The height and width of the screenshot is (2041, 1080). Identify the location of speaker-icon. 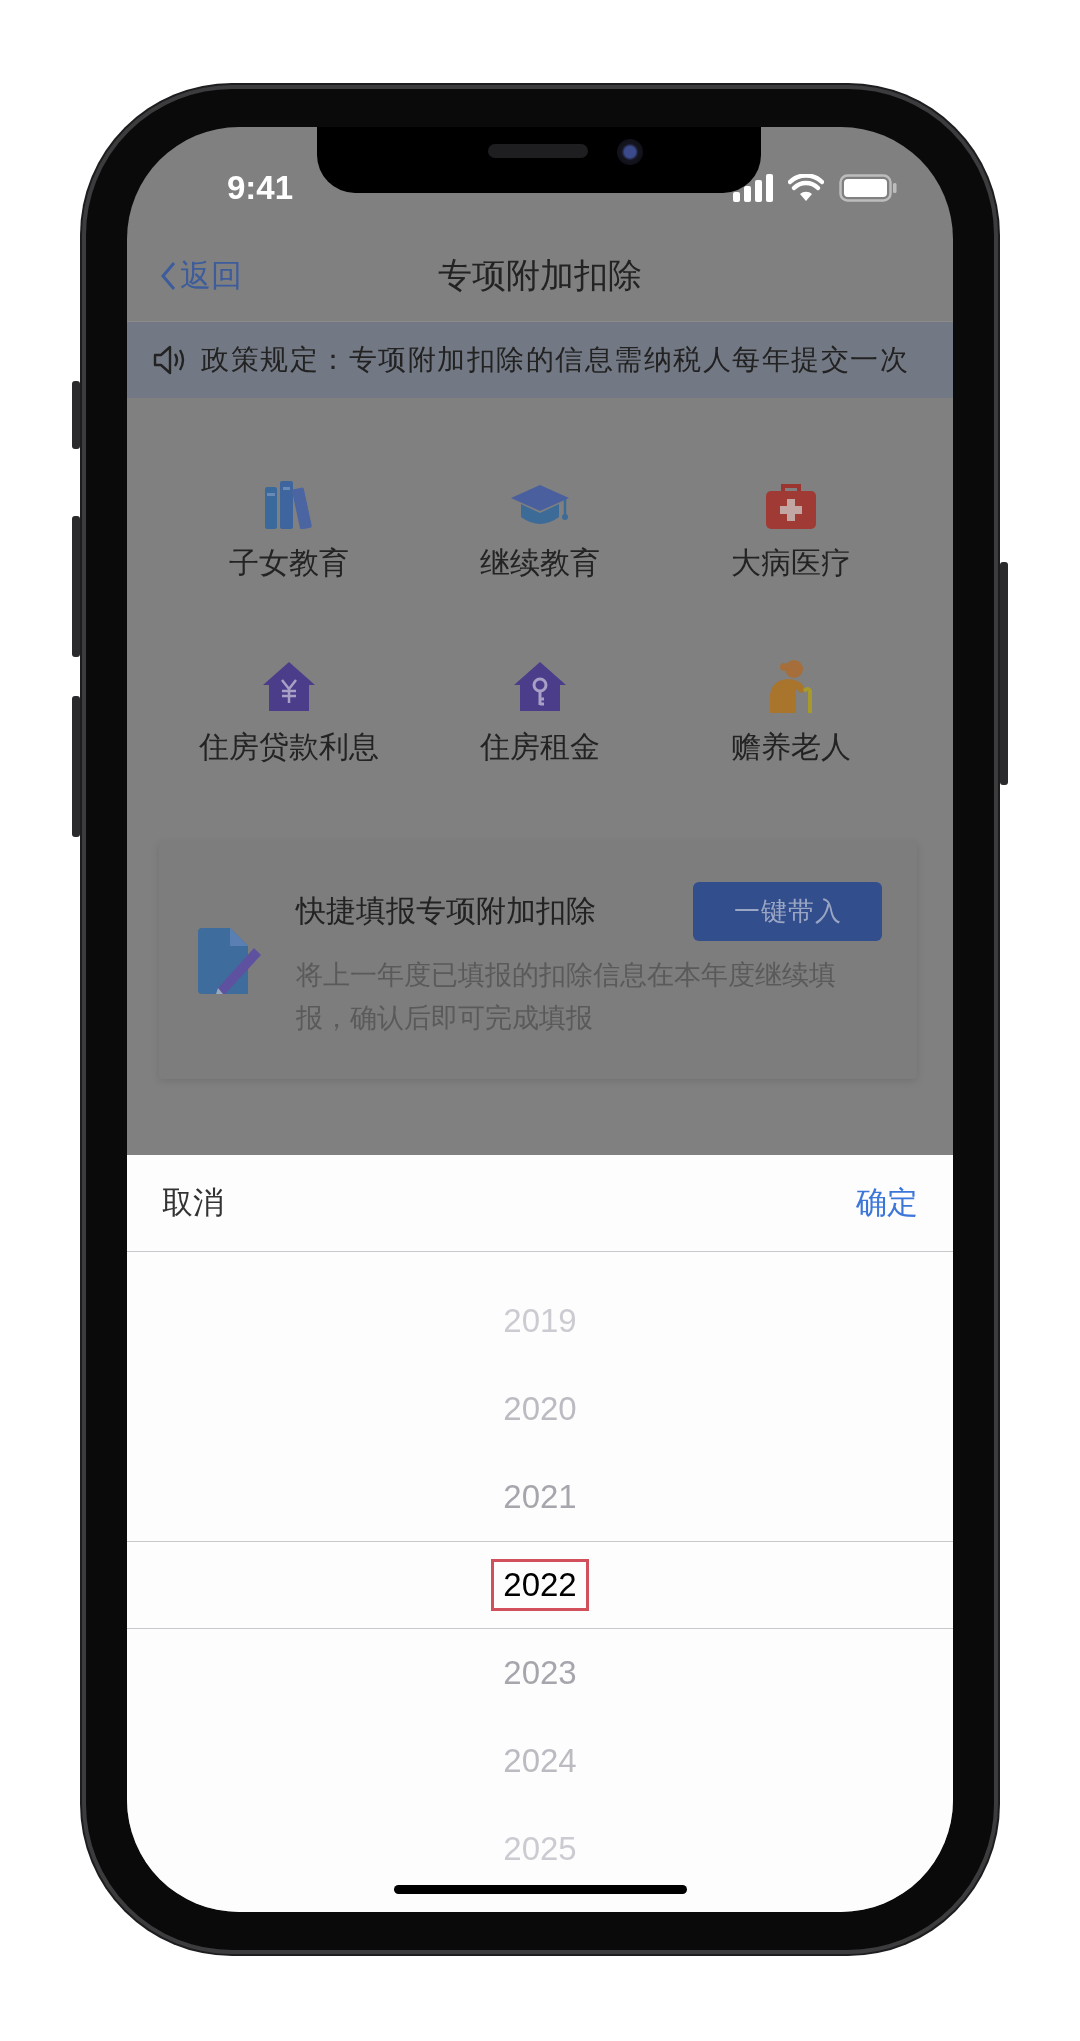
(170, 360).